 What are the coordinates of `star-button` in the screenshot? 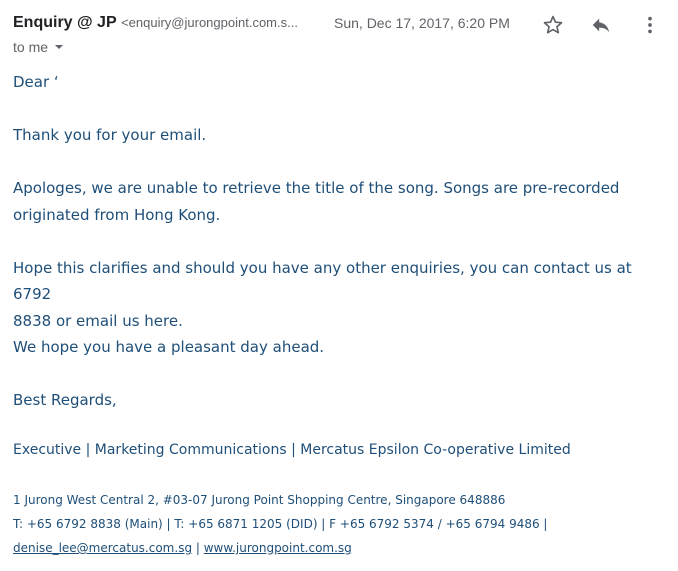 It's located at (553, 25).